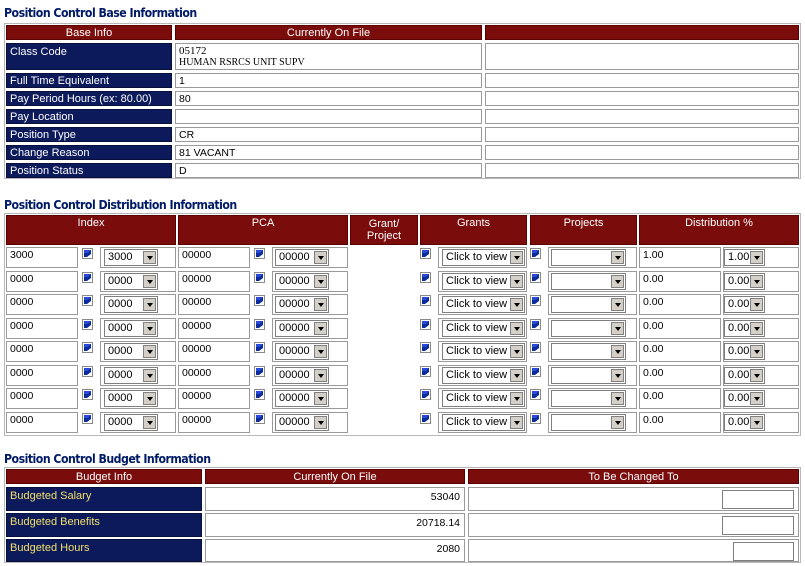 This screenshot has height=566, width=805. Describe the element at coordinates (89, 116) in the screenshot. I see `base-label-pay-location: Pay Location` at that location.